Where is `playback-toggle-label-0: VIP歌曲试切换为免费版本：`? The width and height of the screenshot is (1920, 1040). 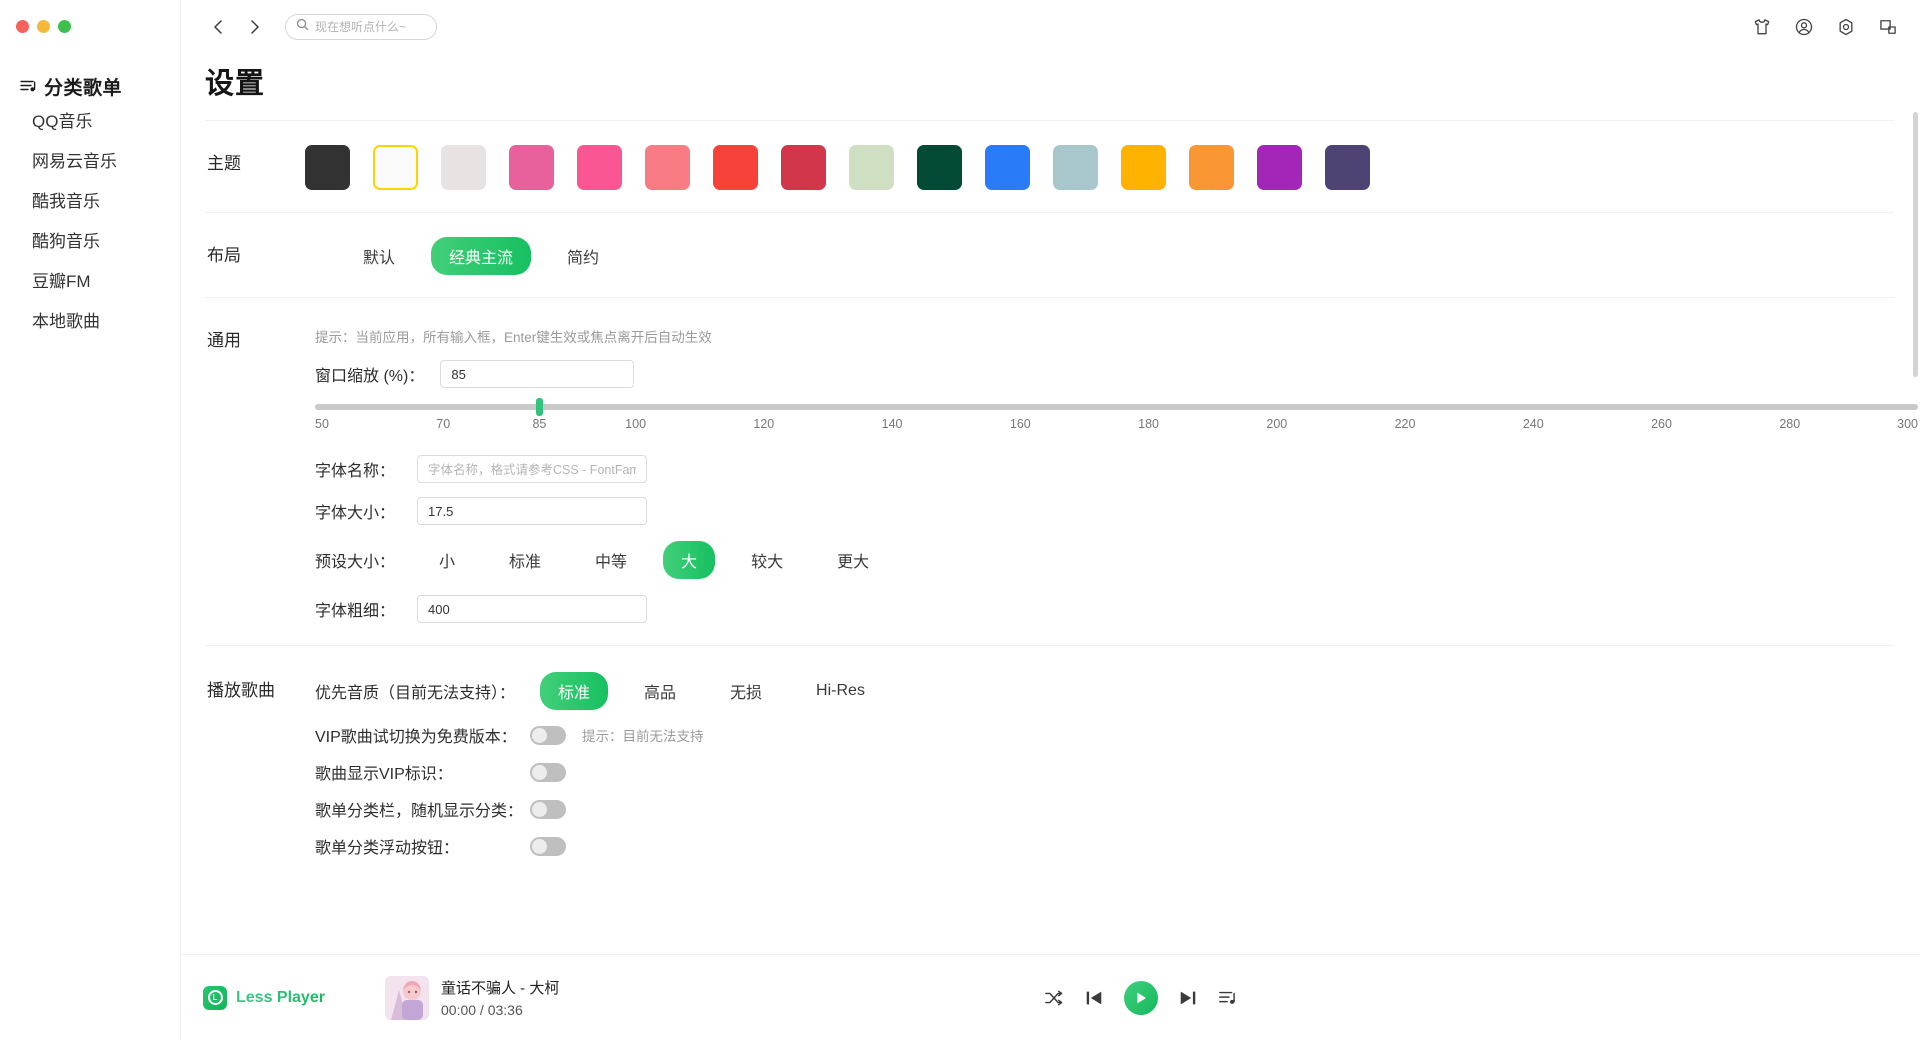
playback-toggle-label-0: VIP歌曲试切换为免费版本： is located at coordinates (416, 737).